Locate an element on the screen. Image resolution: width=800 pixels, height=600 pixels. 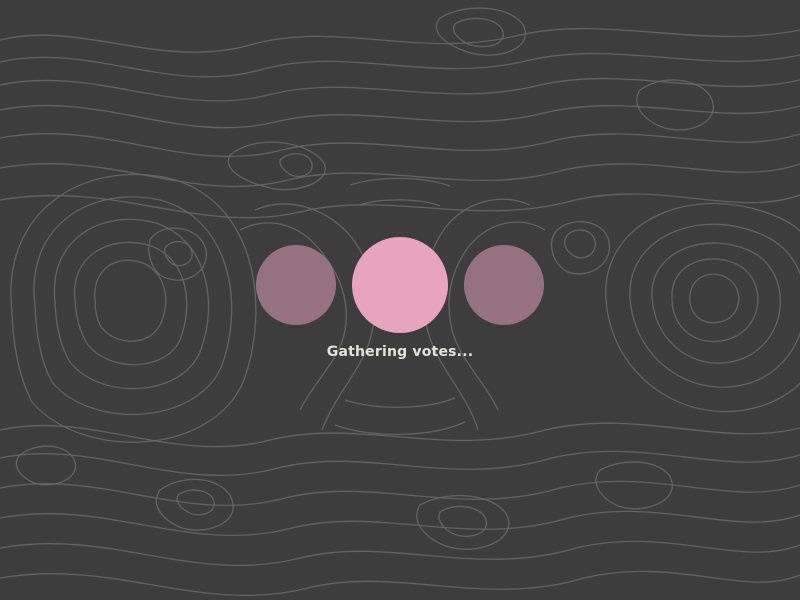
loader-dot-right is located at coordinates (504, 285).